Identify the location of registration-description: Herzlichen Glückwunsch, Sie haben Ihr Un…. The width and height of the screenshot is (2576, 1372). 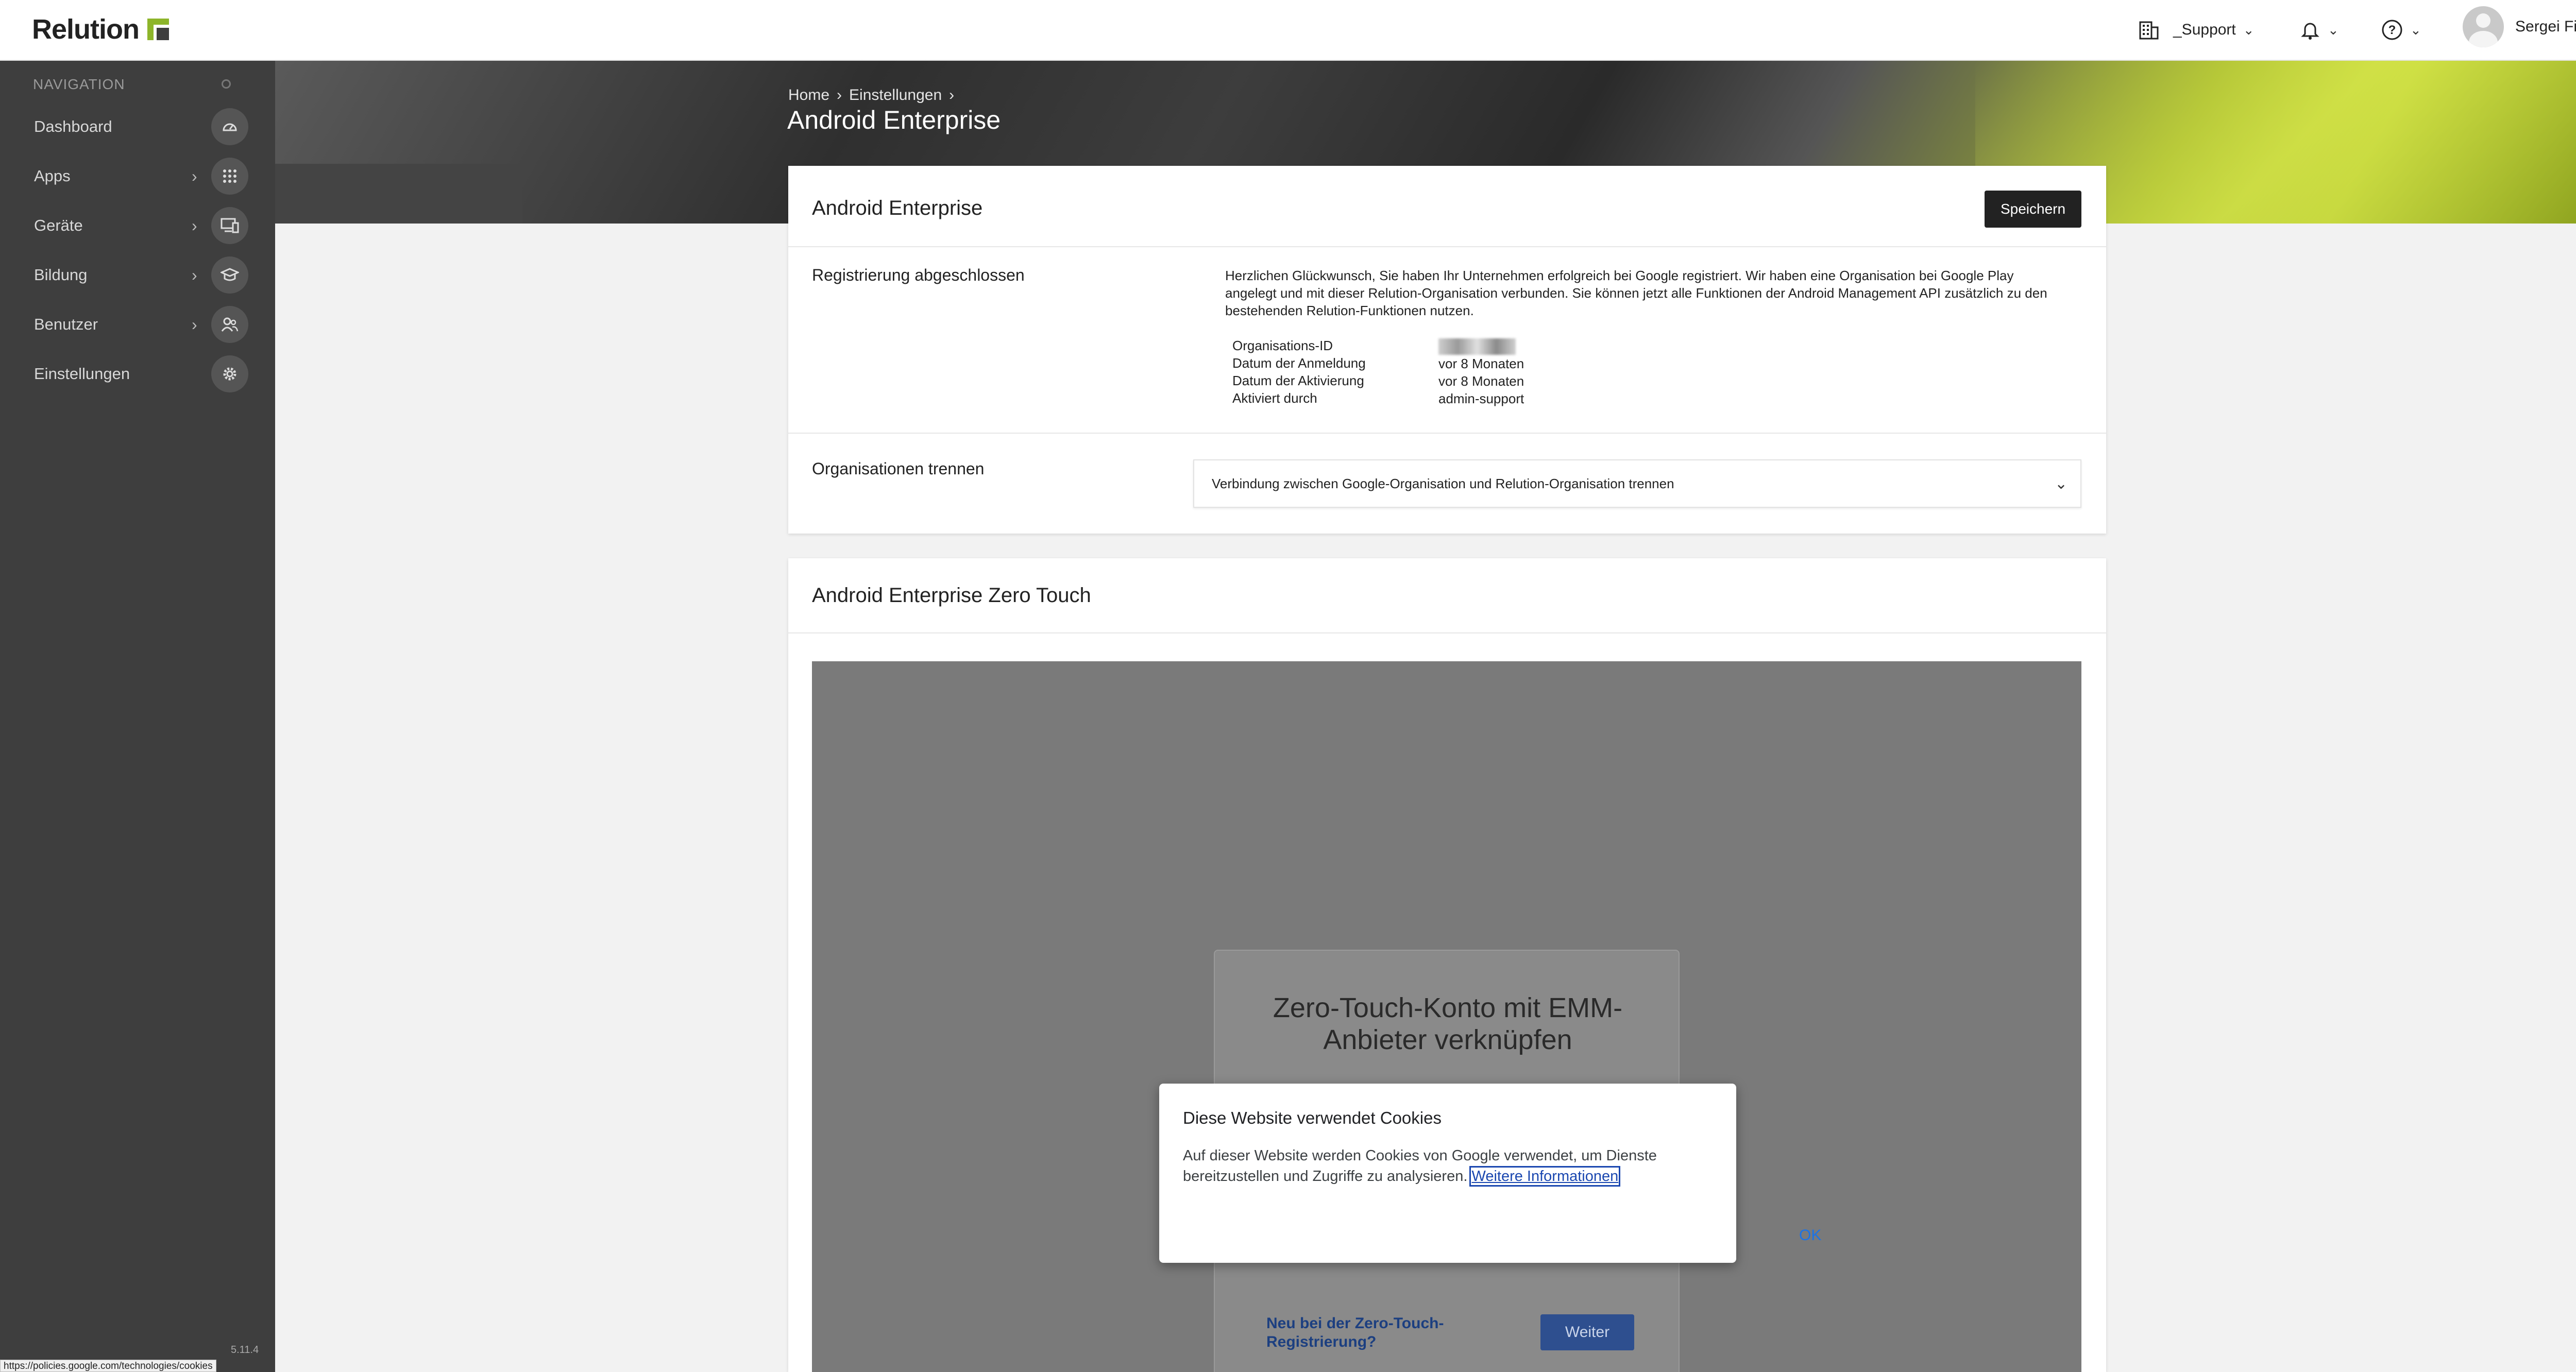
(1636, 293).